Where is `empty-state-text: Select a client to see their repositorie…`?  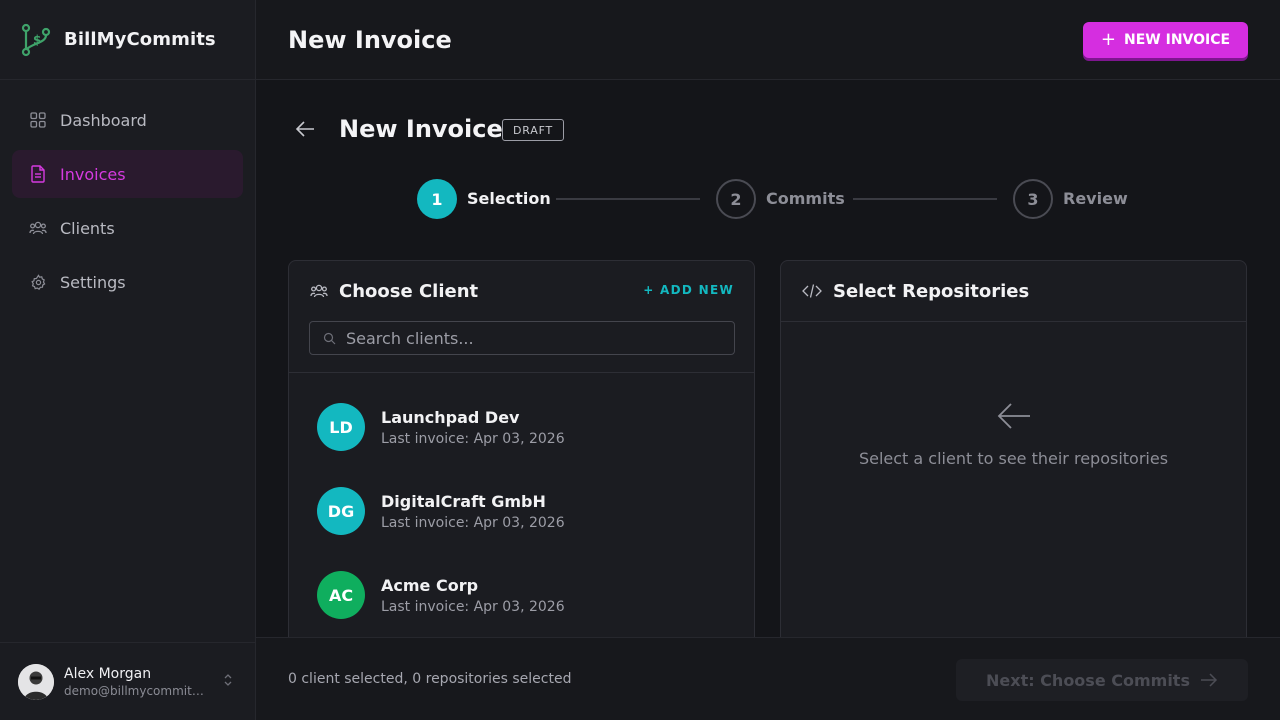
empty-state-text: Select a client to see their repositorie… is located at coordinates (1013, 458).